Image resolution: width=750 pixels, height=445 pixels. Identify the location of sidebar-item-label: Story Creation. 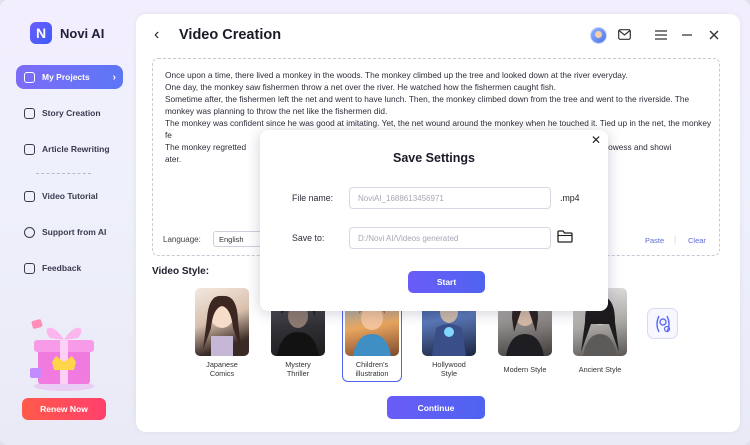
(71, 113).